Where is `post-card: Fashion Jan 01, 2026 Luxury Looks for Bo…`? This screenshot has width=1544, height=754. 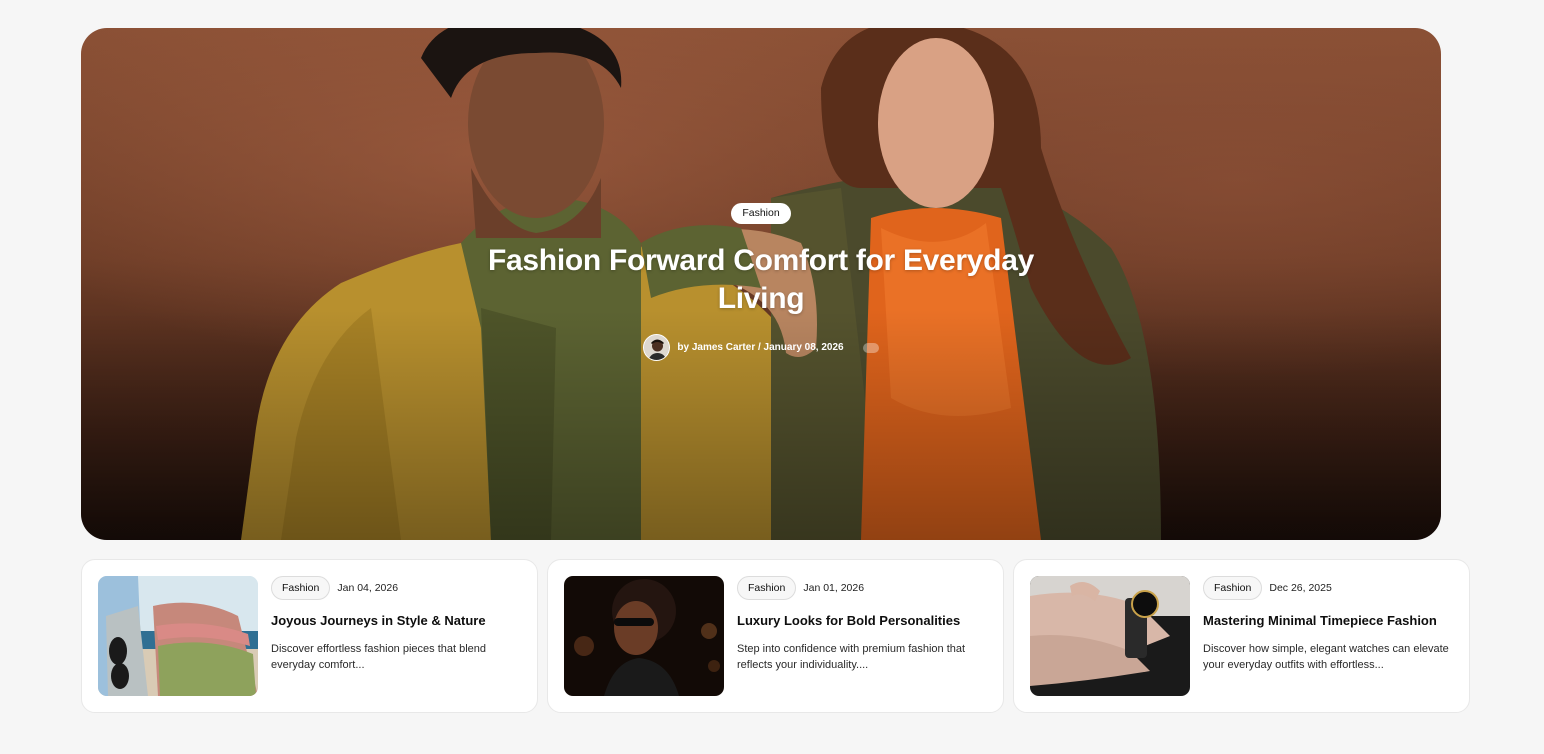
post-card: Fashion Jan 01, 2026 Luxury Looks for Bo… is located at coordinates (775, 636).